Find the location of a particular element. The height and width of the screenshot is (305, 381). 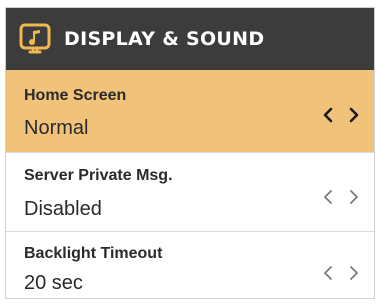

setting-value: Normal is located at coordinates (56, 128).